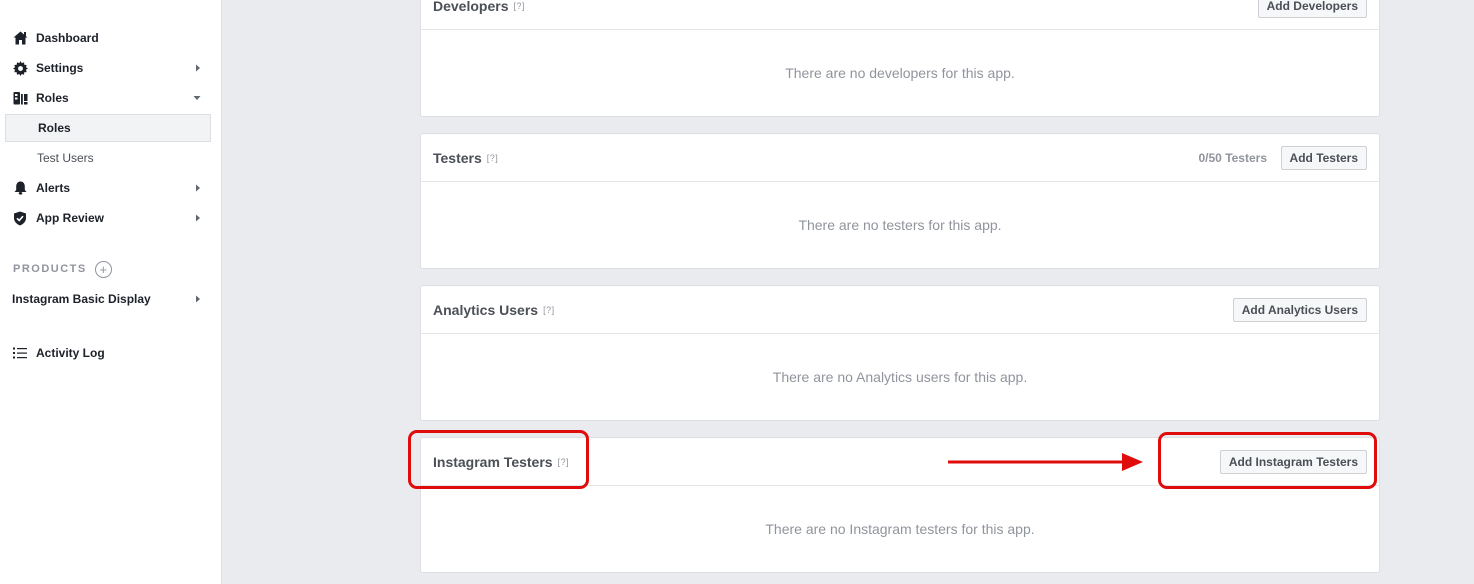  I want to click on list-icon, so click(20, 353).